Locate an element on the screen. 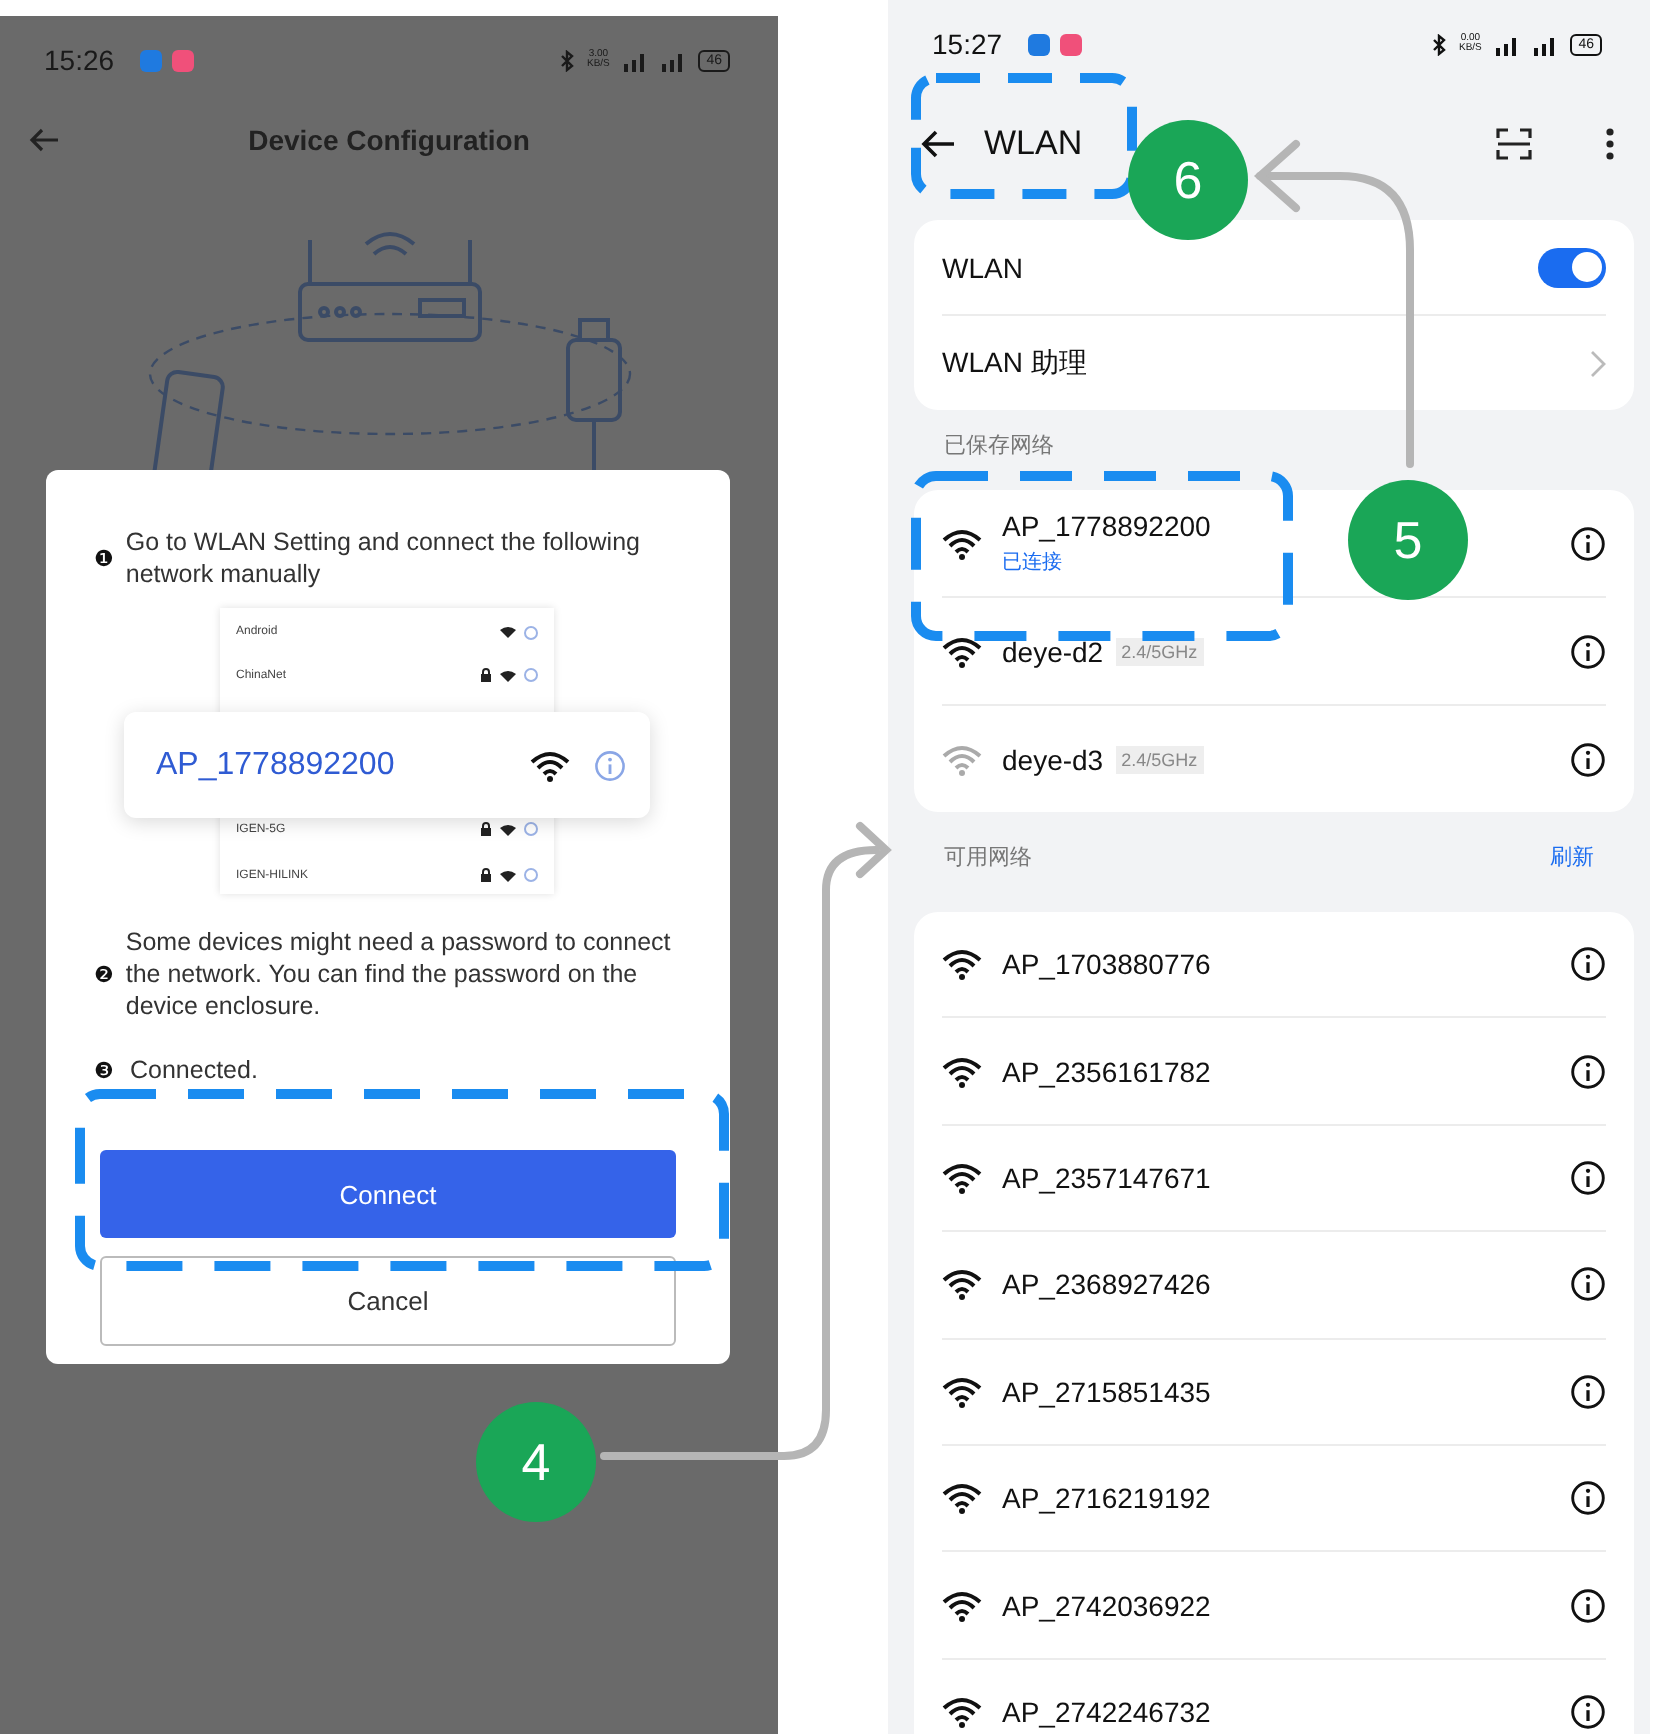 The image size is (1666, 1734). step-number: ❸ is located at coordinates (105, 1070).